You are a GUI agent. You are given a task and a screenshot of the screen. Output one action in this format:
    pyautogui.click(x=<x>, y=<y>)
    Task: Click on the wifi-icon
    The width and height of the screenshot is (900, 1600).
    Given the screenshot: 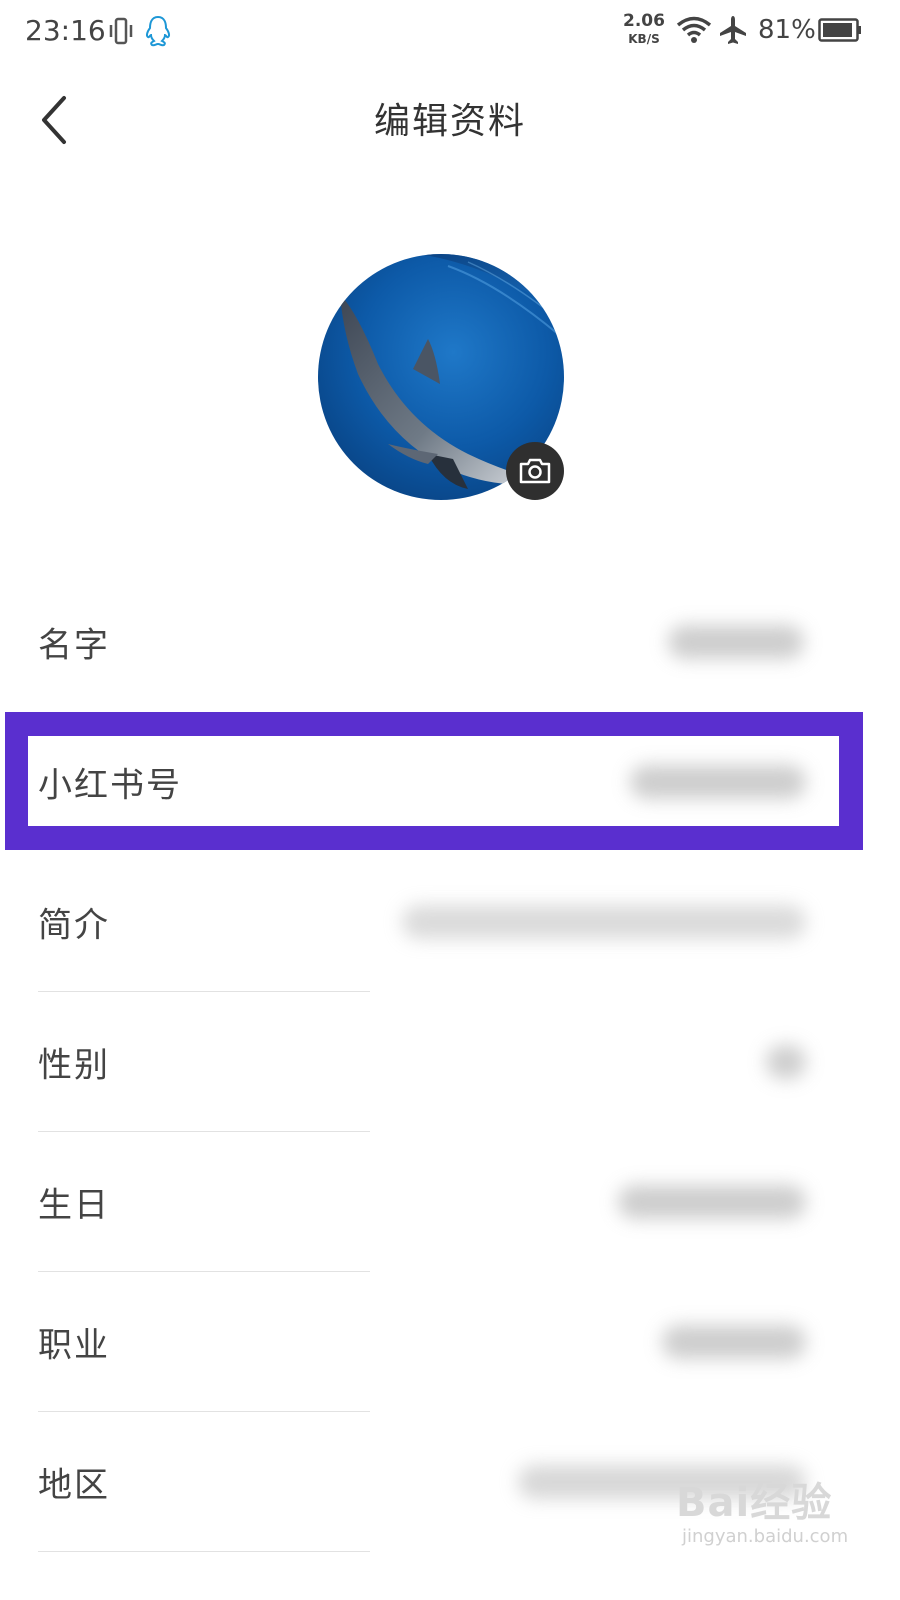 What is the action you would take?
    pyautogui.click(x=694, y=29)
    